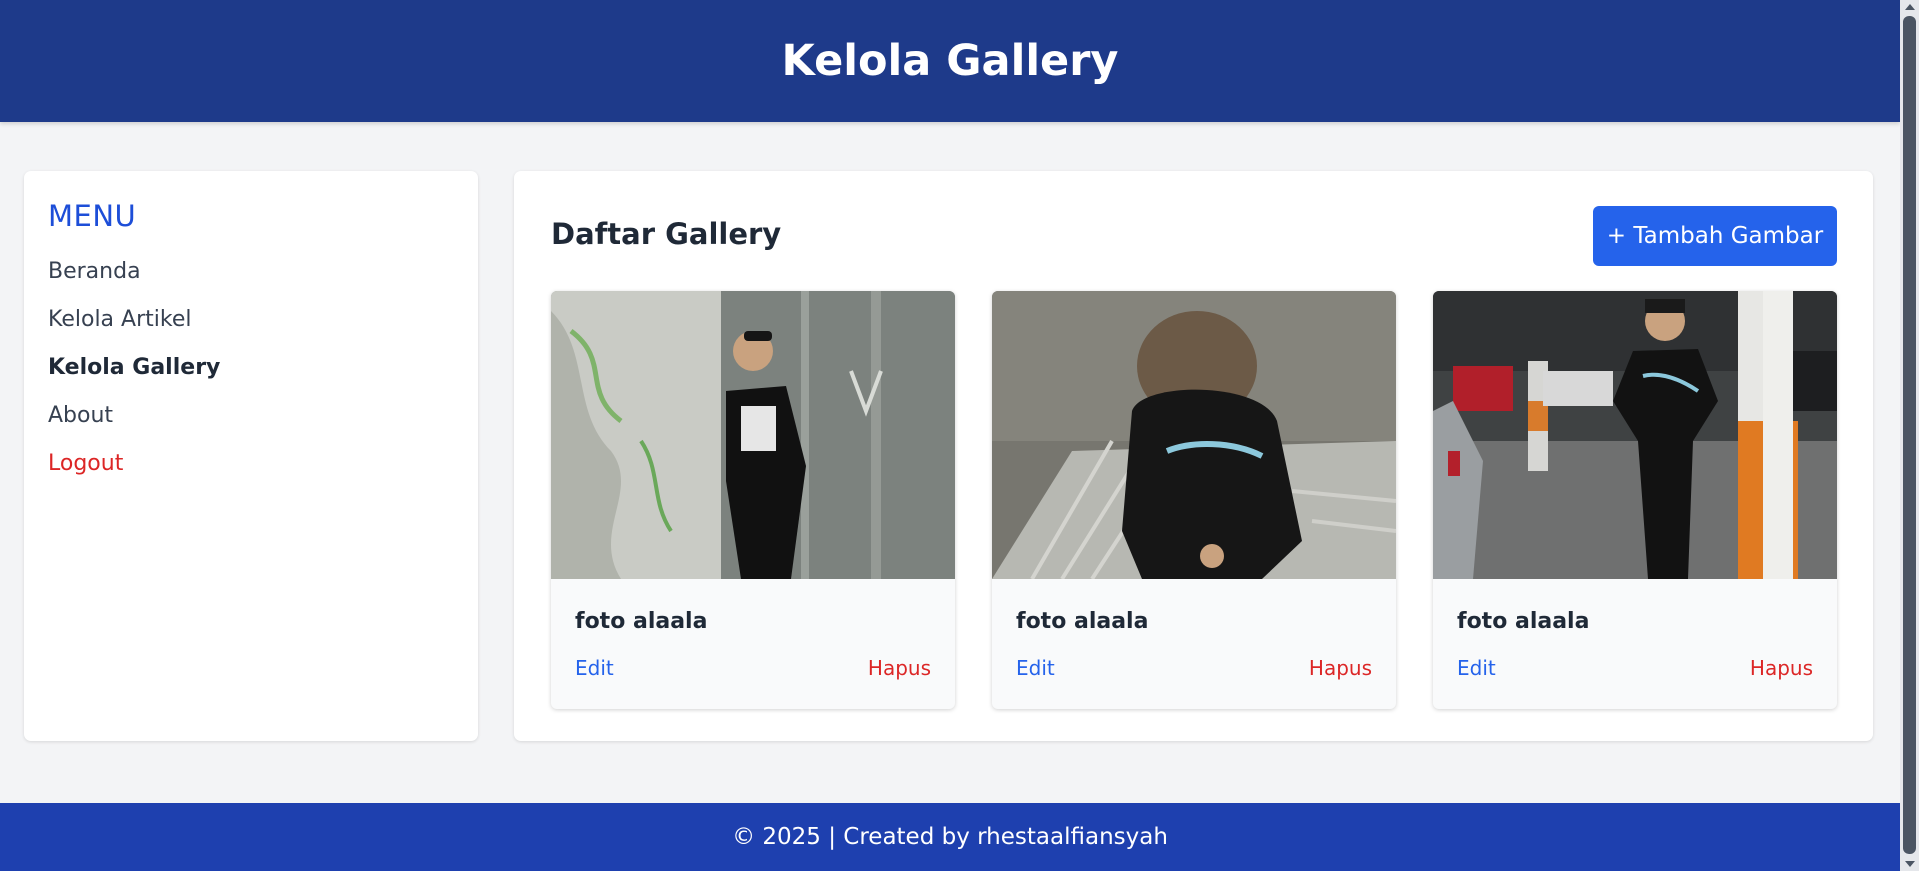 This screenshot has width=1919, height=871. I want to click on gallery-heading: Daftar Gallery, so click(666, 234).